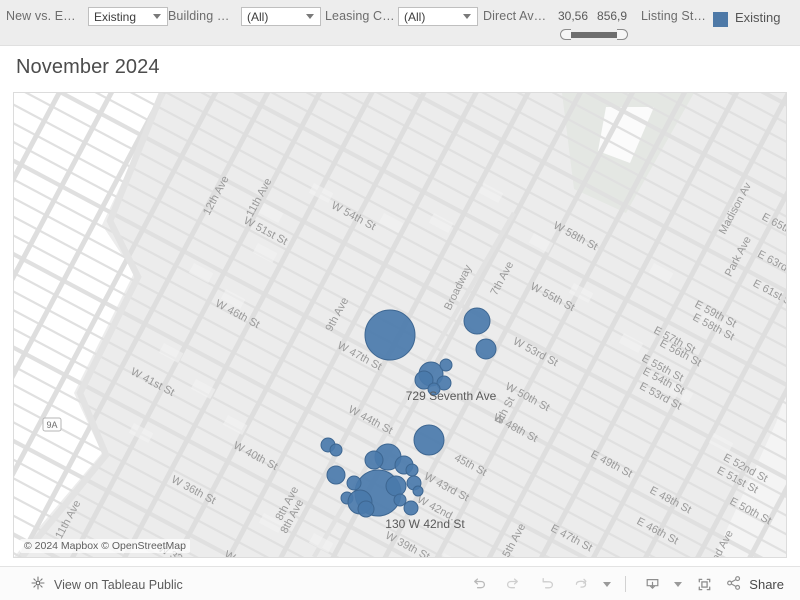 The image size is (800, 600). I want to click on highway-shield-9a: 9A, so click(52, 424).